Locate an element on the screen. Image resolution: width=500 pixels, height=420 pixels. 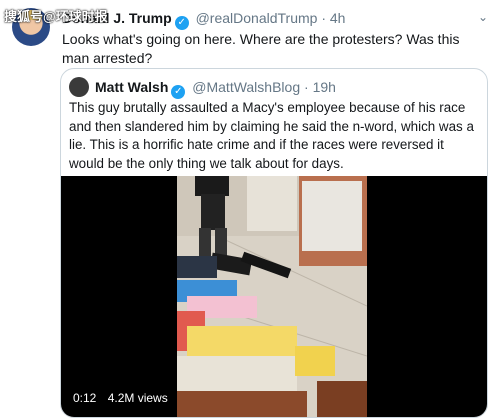
author-handle: @realDonaldTrump is located at coordinates (257, 18).